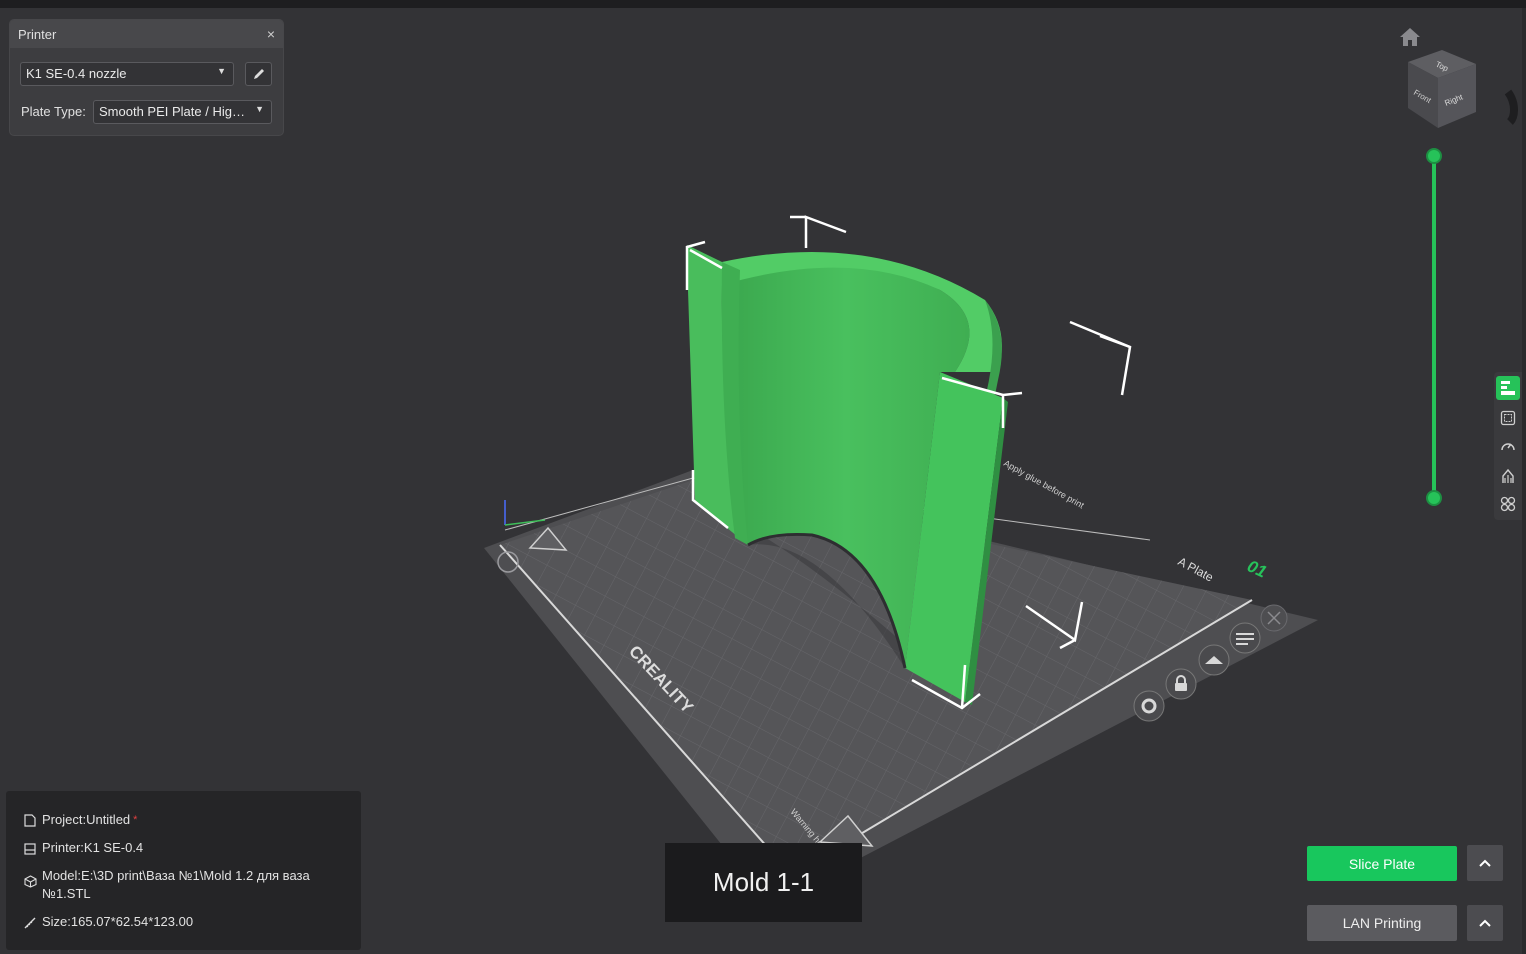 The image size is (1526, 954). I want to click on printer-icon, so click(30, 849).